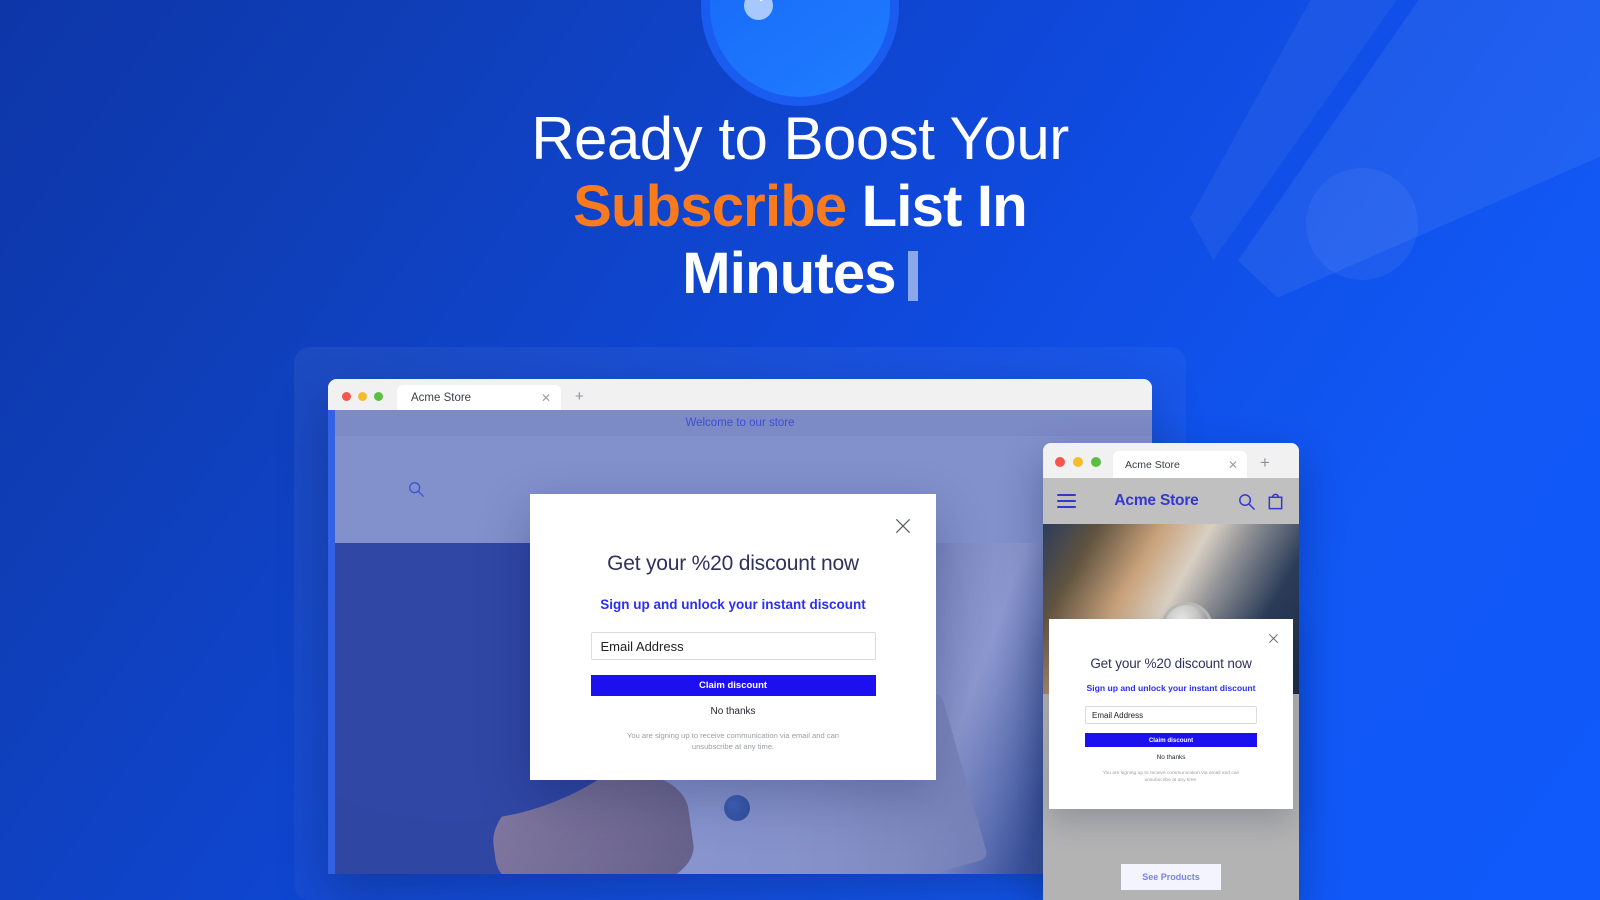 This screenshot has height=900, width=1600. I want to click on mobile-modal-subtitle: Sign up and unlock your instant discount, so click(1171, 688).